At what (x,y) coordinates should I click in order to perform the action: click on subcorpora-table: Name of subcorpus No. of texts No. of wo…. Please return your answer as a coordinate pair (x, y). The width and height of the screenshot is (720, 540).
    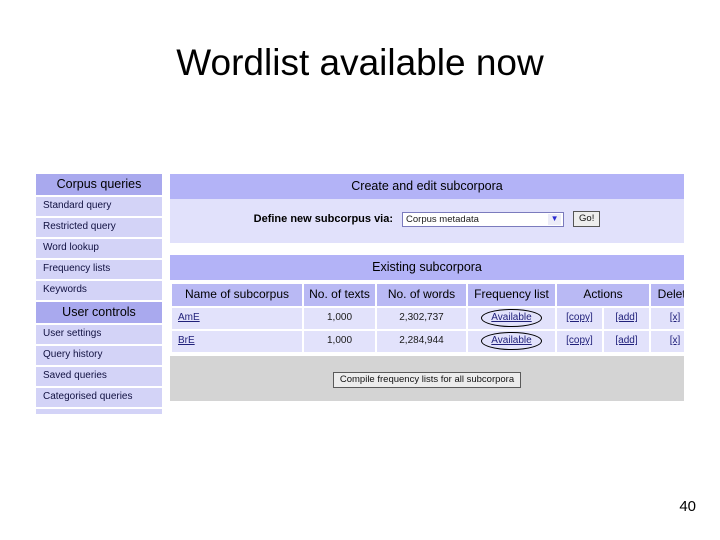
    Looking at the image, I should click on (427, 318).